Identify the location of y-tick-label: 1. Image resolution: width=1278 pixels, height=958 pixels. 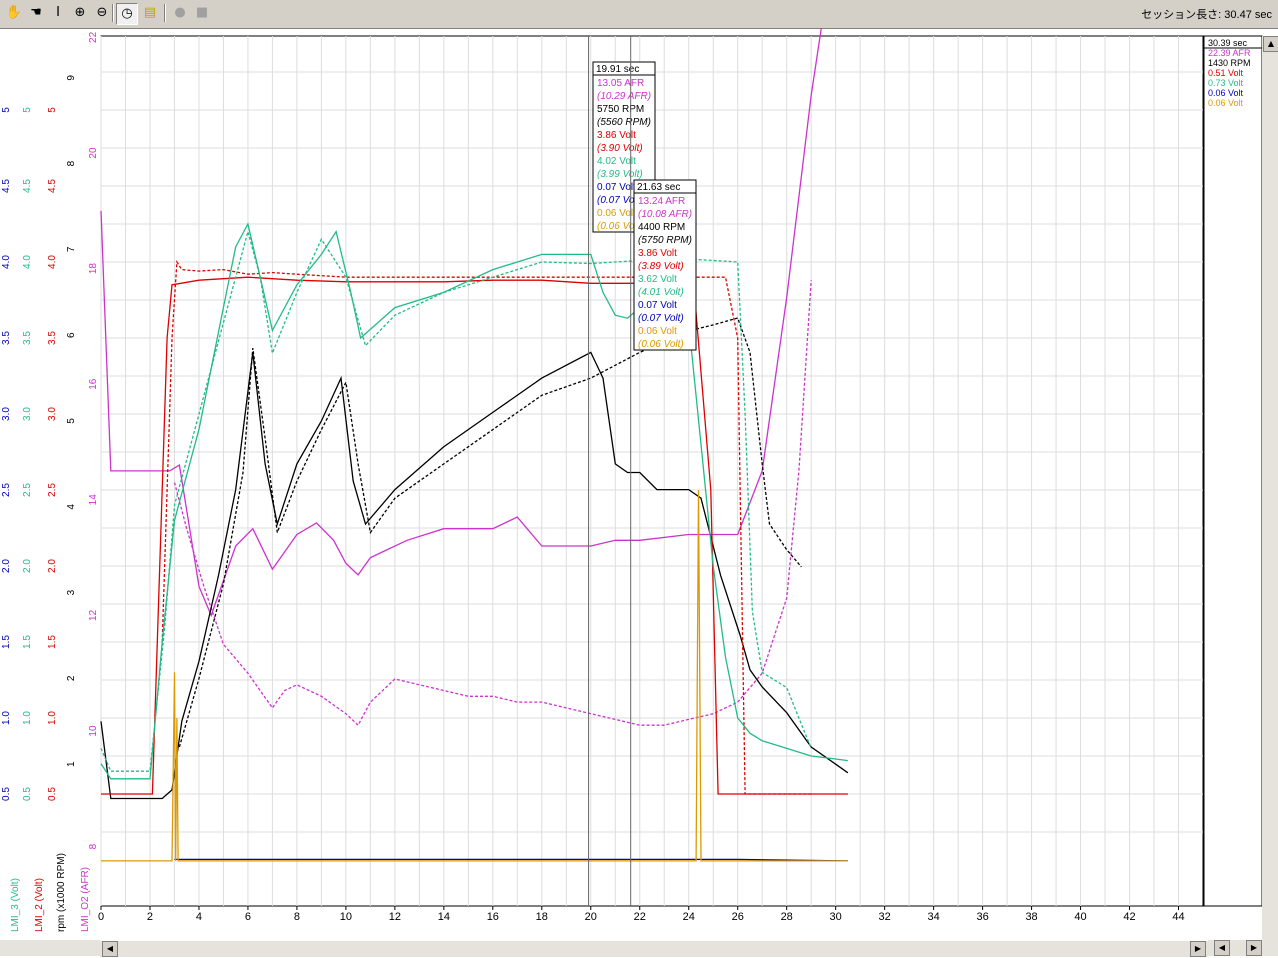
(71, 764).